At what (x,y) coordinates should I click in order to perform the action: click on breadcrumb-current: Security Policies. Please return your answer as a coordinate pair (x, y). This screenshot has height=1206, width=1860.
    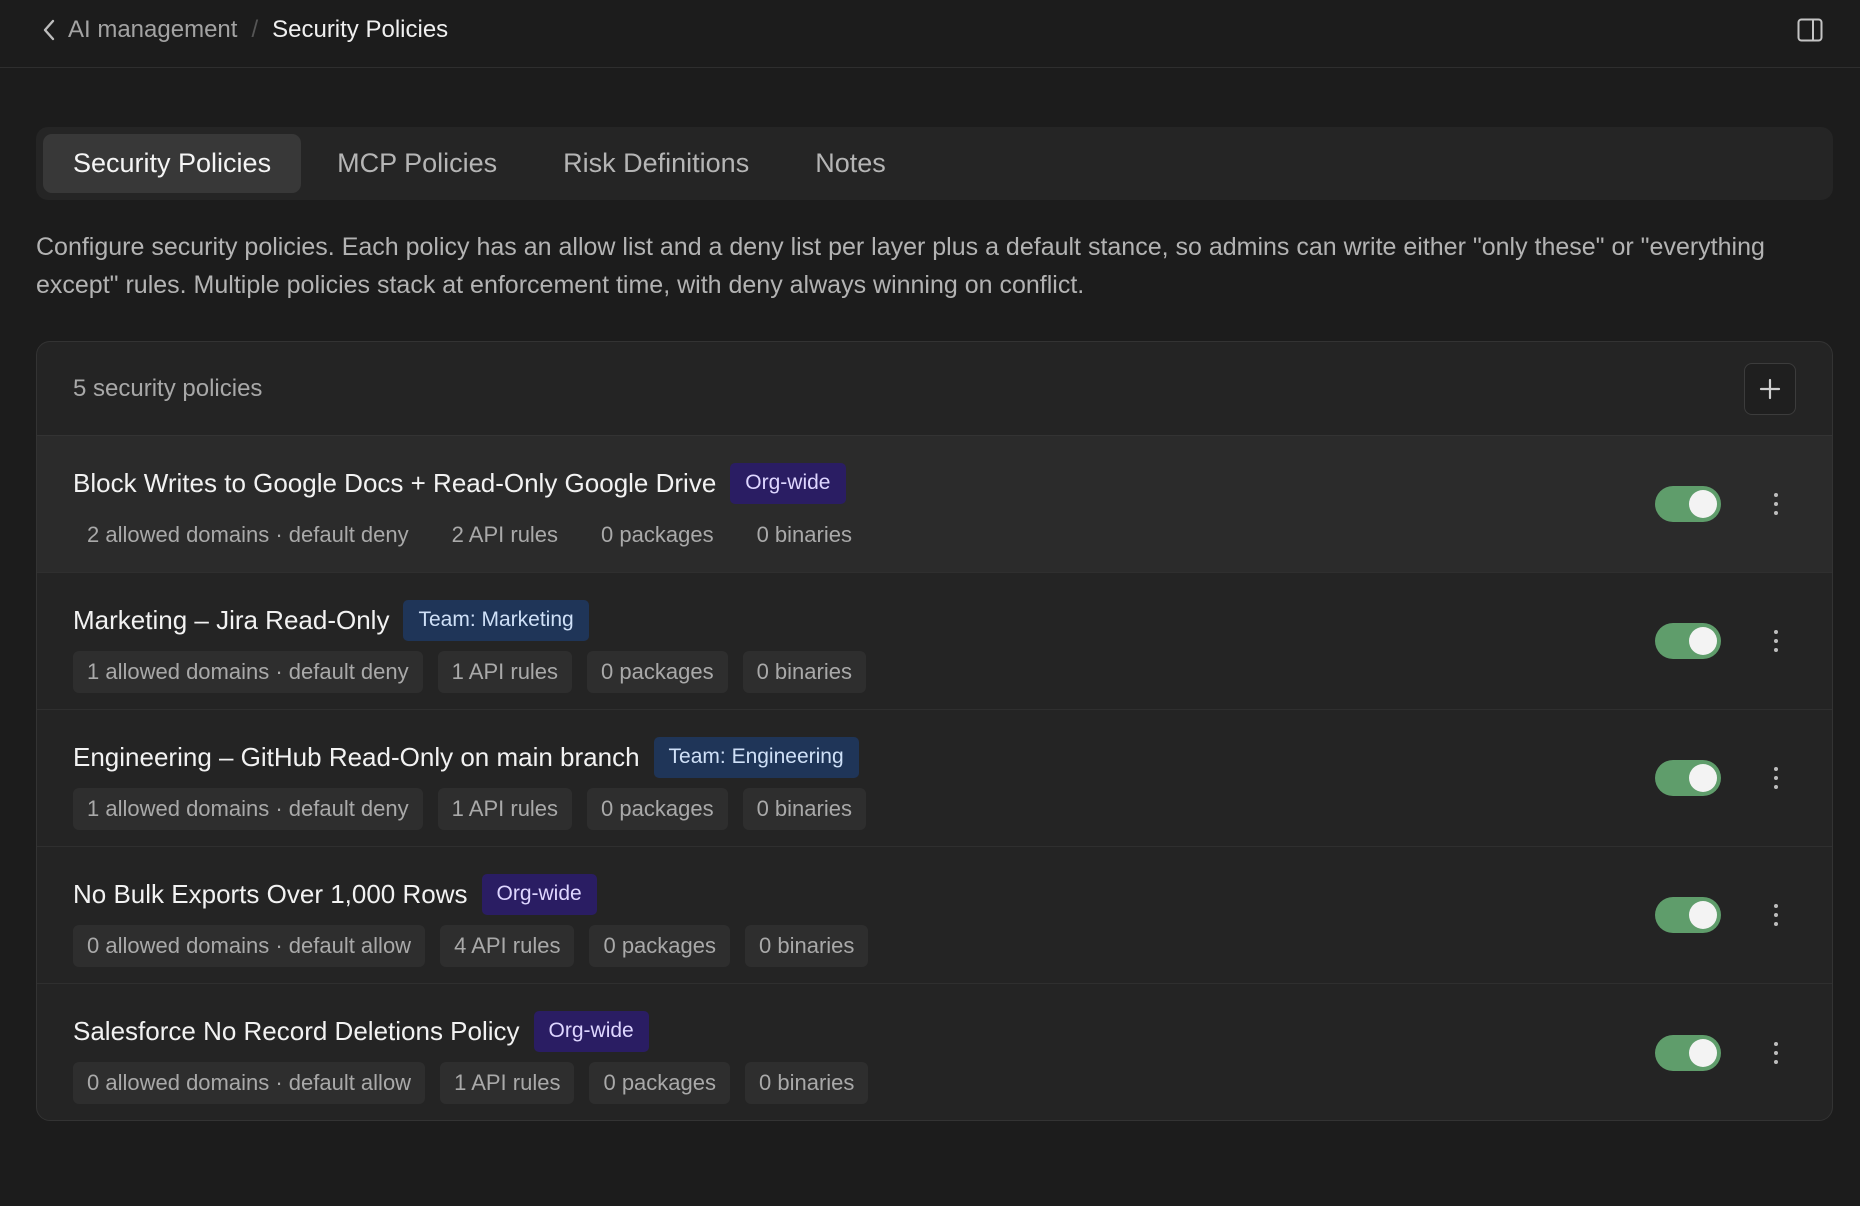
    Looking at the image, I should click on (360, 29).